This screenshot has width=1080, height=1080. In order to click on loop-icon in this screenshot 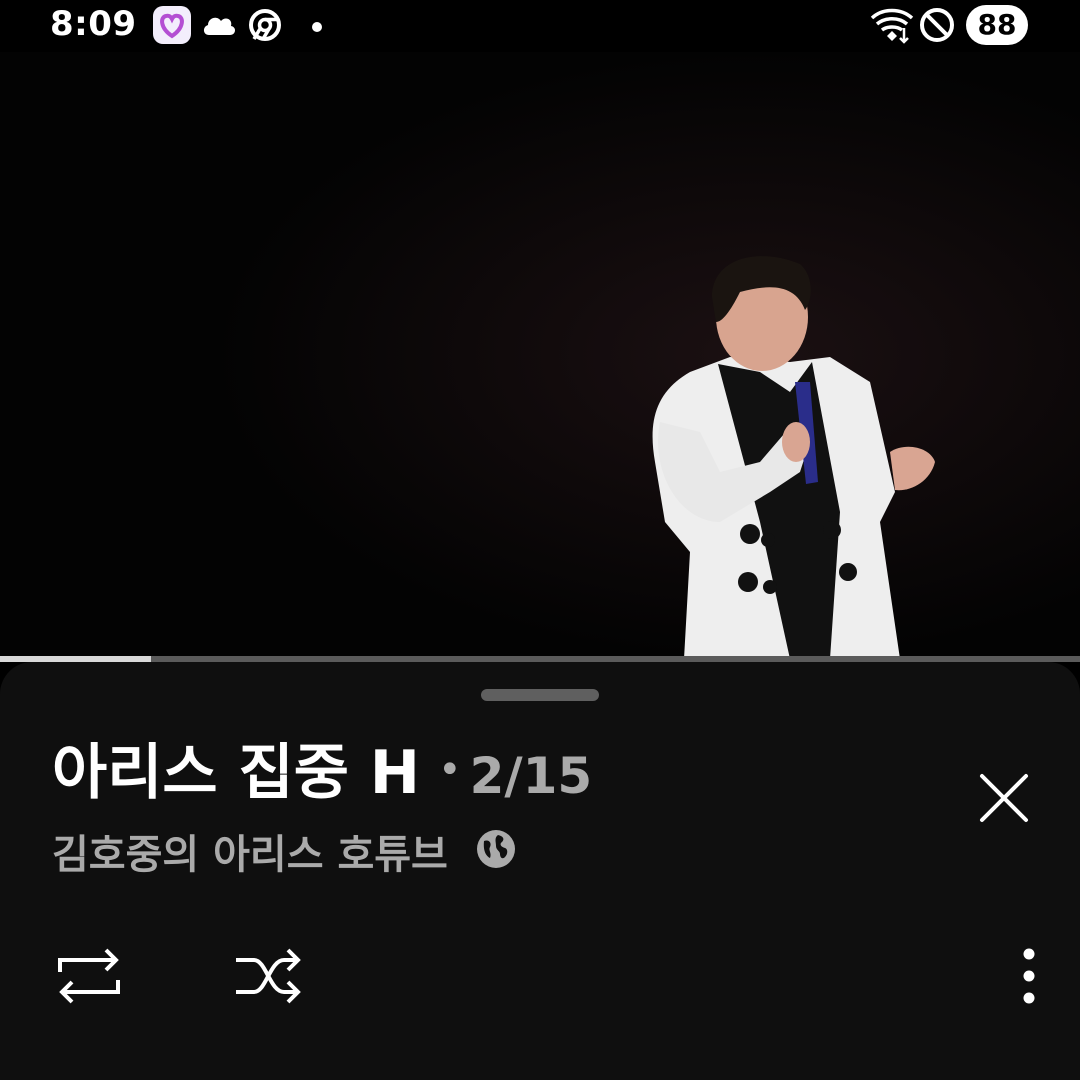, I will do `click(89, 976)`.